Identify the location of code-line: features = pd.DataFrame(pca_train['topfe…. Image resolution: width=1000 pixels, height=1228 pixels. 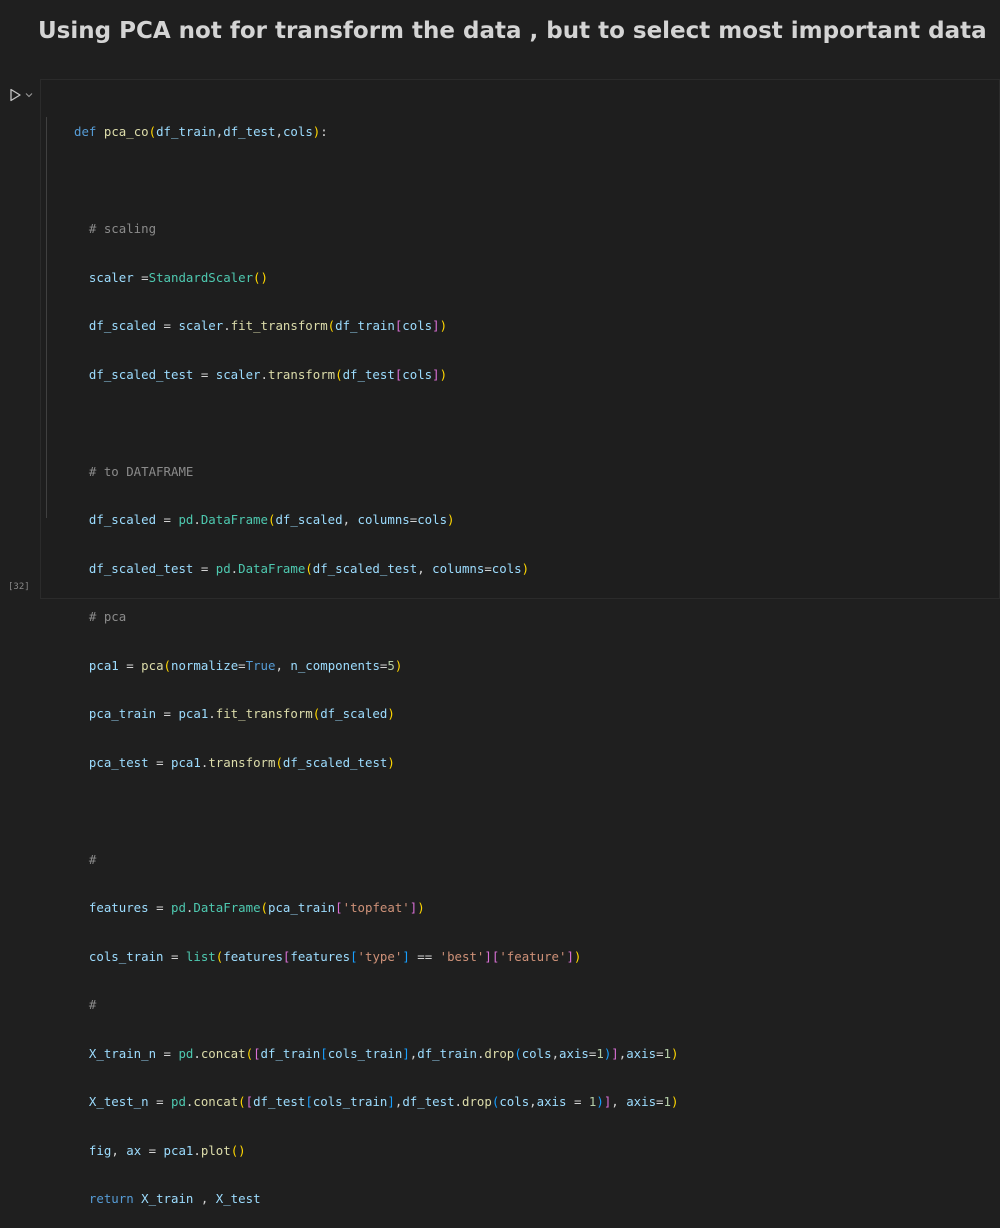
(256, 907).